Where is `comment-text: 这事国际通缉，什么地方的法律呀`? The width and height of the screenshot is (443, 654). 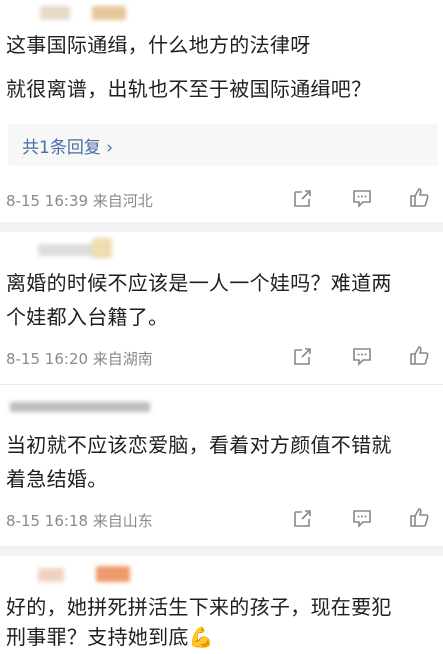
comment-text: 这事国际通缉，什么地方的法律呀 is located at coordinates (158, 45).